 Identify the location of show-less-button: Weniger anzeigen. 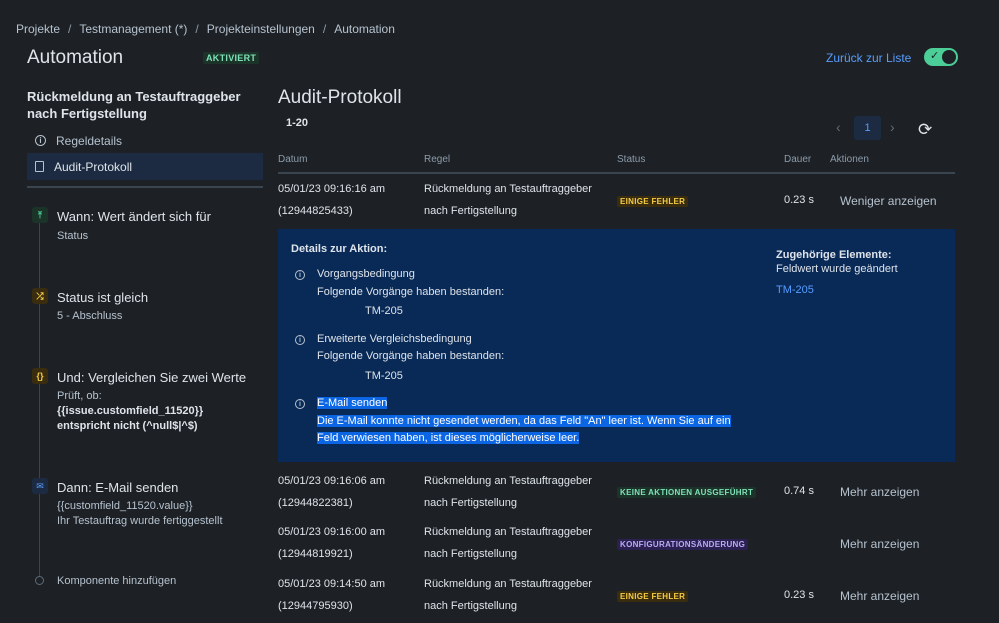
(888, 201).